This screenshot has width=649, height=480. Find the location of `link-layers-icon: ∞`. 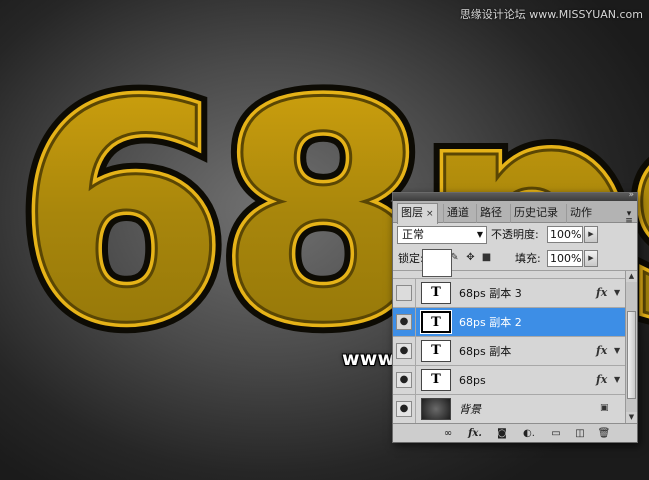

link-layers-icon: ∞ is located at coordinates (448, 434).